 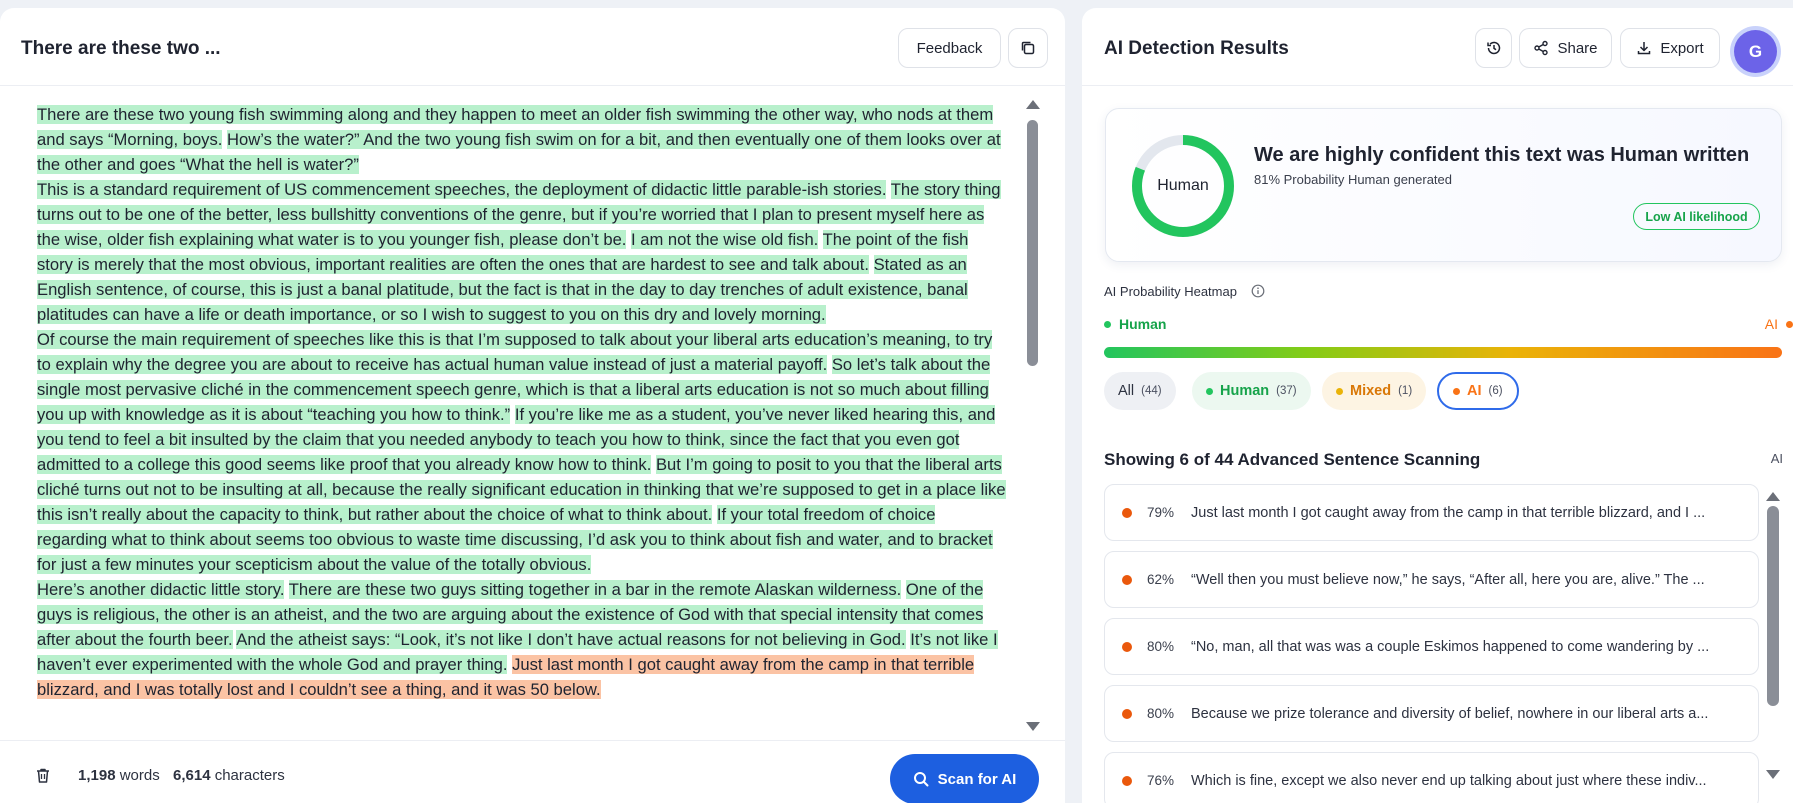 What do you see at coordinates (1339, 391) in the screenshot?
I see `mixed-dot-icon` at bounding box center [1339, 391].